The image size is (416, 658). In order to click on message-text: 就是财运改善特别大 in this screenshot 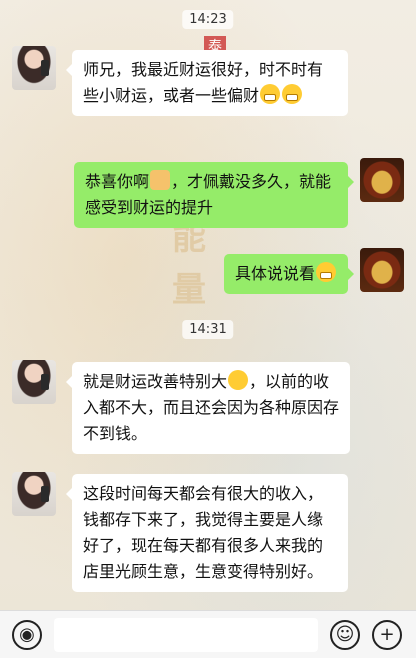, I will do `click(155, 381)`.